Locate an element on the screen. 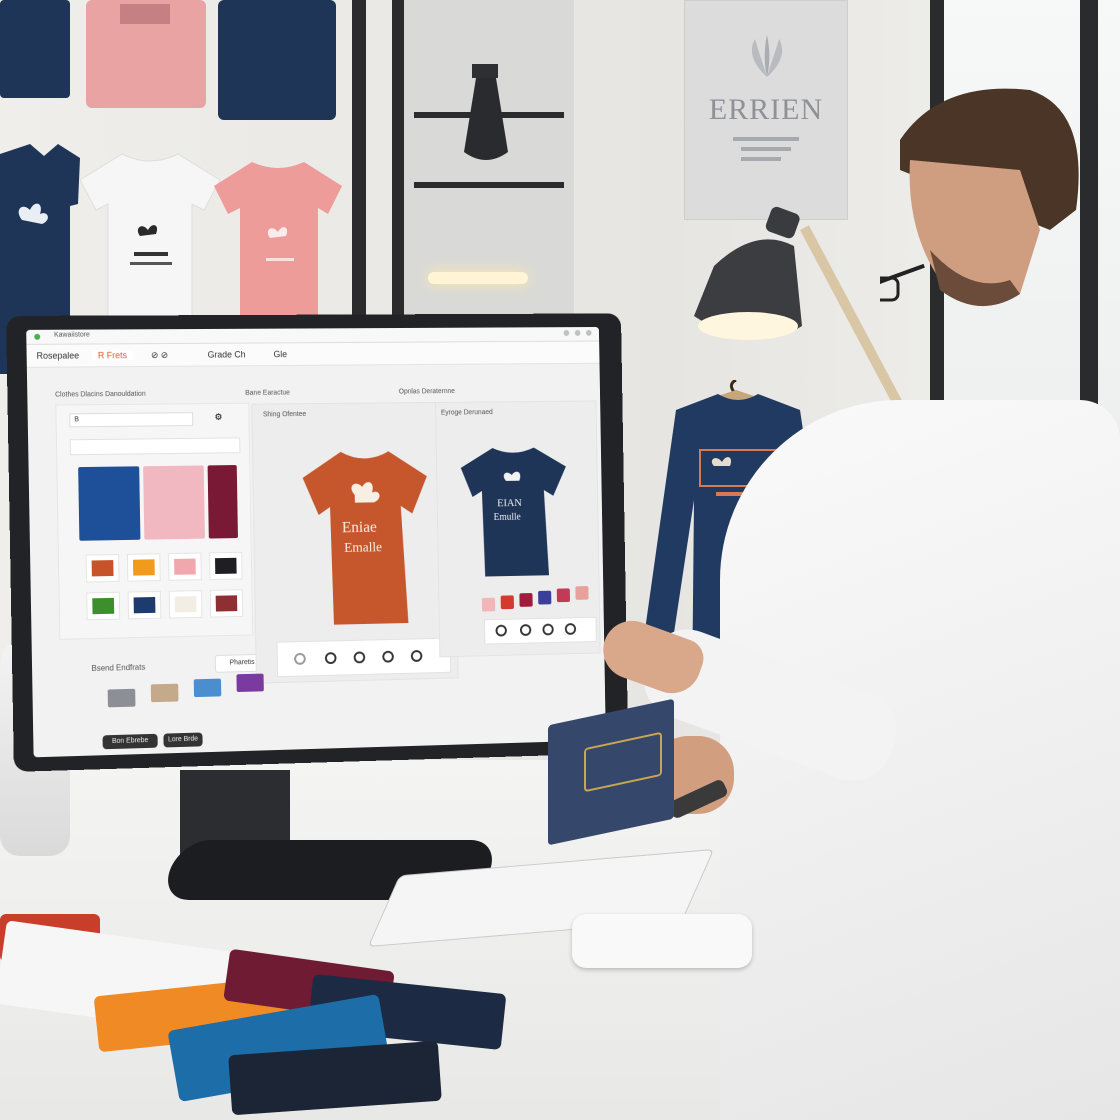 This screenshot has height=1120, width=1120. leaf-logo-icon is located at coordinates (767, 56).